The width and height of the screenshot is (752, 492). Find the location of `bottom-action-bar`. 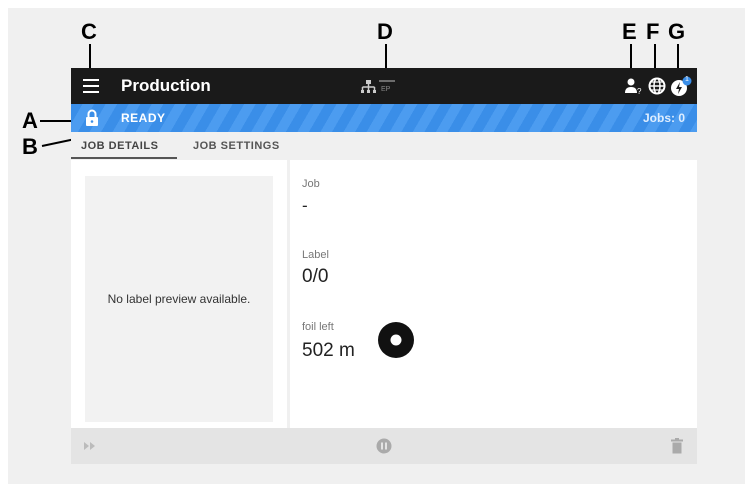

bottom-action-bar is located at coordinates (384, 446).